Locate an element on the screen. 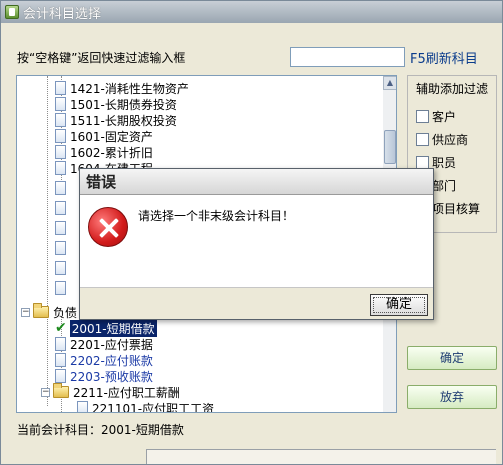 The height and width of the screenshot is (465, 503). error-dialog-title: 错误 is located at coordinates (256, 182).